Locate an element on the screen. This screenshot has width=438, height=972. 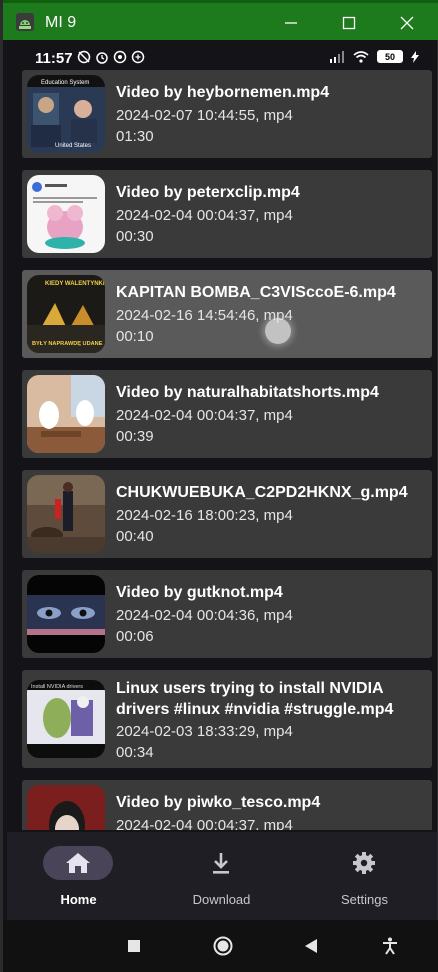
charging-icon is located at coordinates (415, 56).